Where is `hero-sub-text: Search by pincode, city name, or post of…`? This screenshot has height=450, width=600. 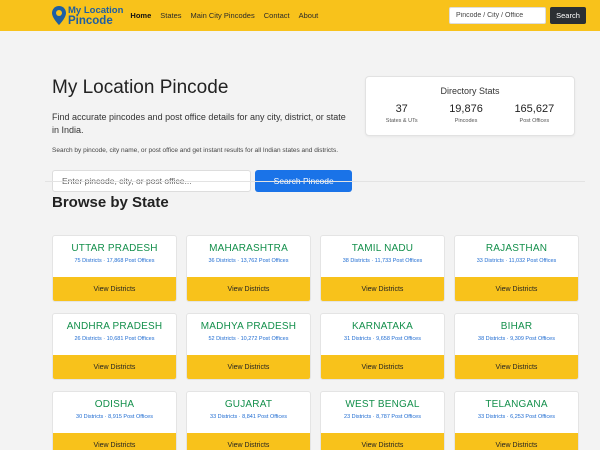
hero-sub-text: Search by pincode, city name, or post of… is located at coordinates (195, 150).